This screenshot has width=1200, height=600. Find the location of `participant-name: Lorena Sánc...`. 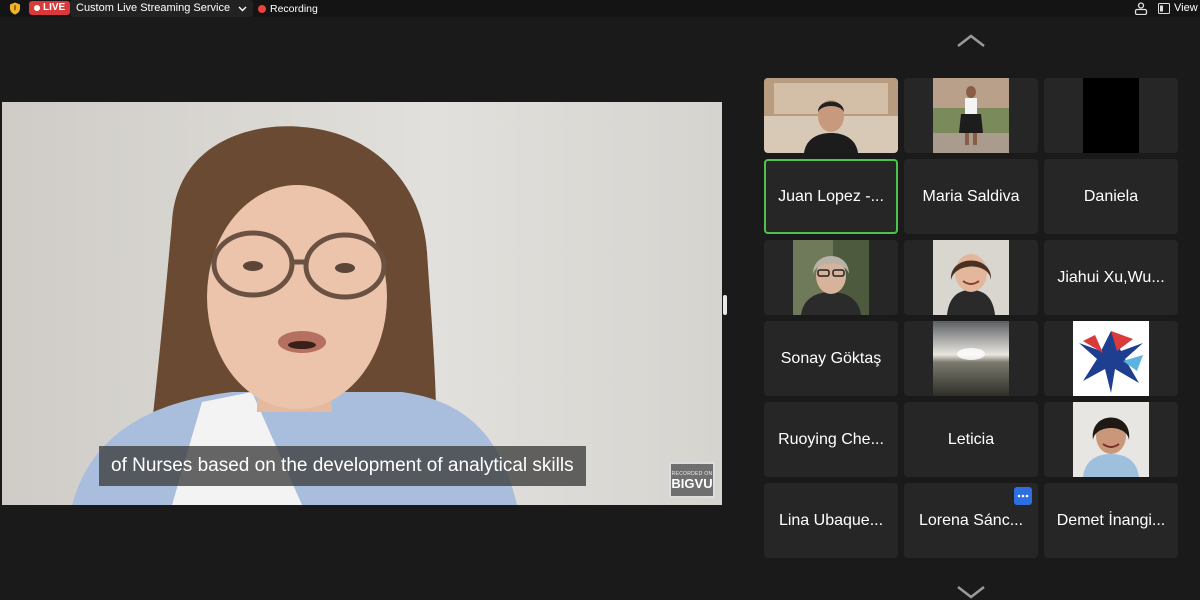

participant-name: Lorena Sánc... is located at coordinates (971, 520).